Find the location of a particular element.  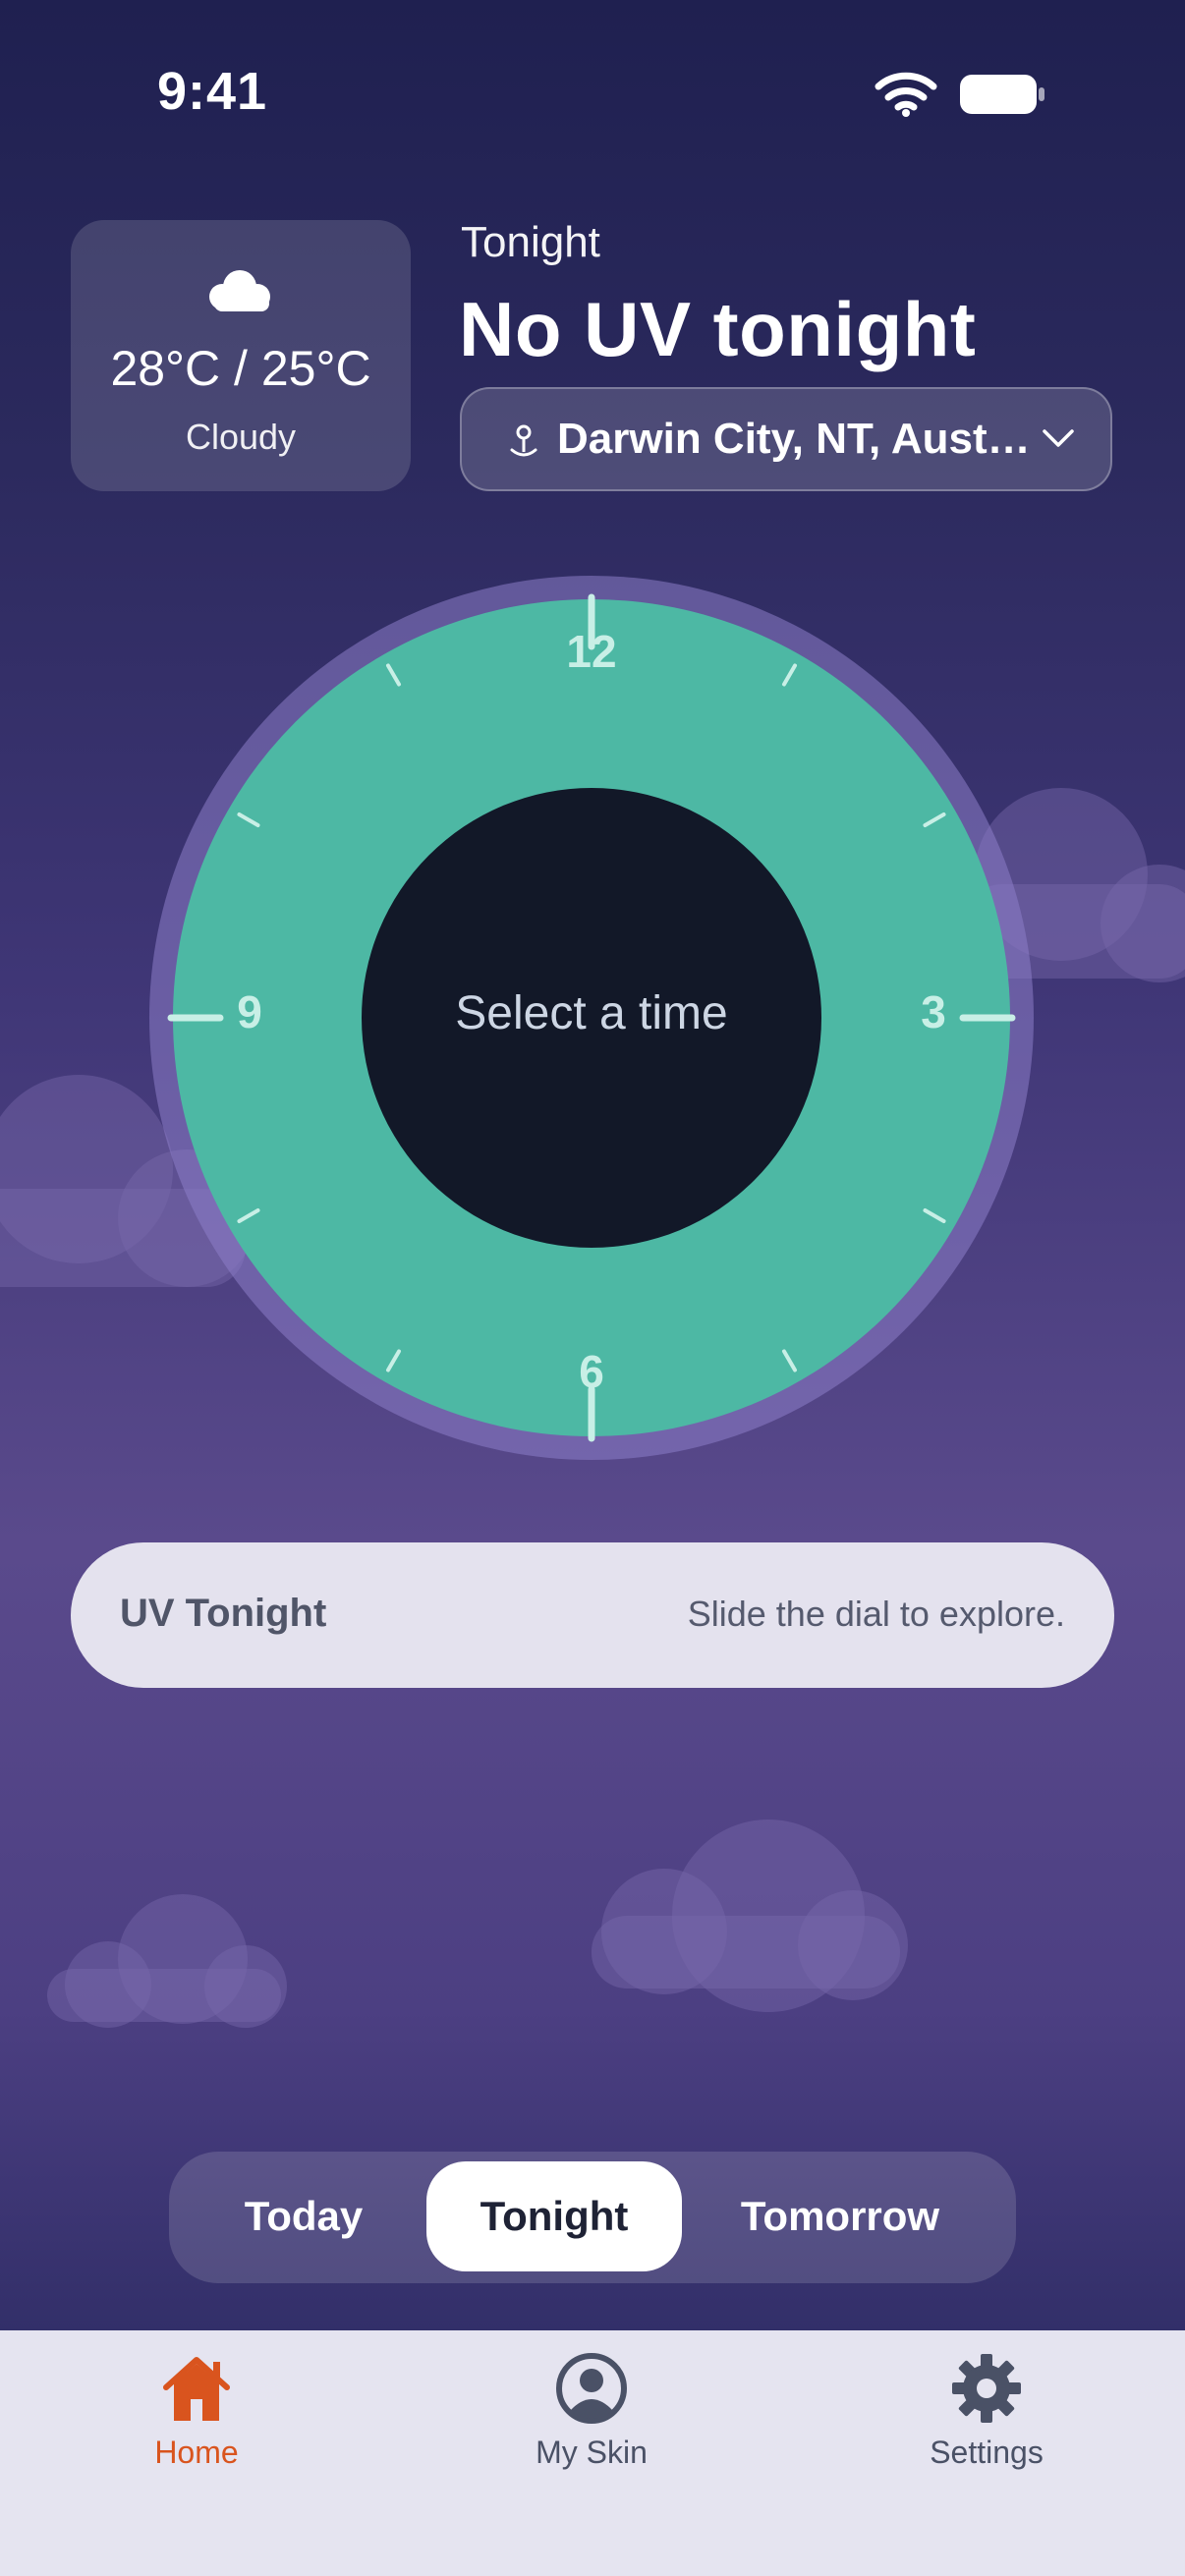

uv-info-card: UV Tonight Slide the dial to explore. is located at coordinates (592, 1615).